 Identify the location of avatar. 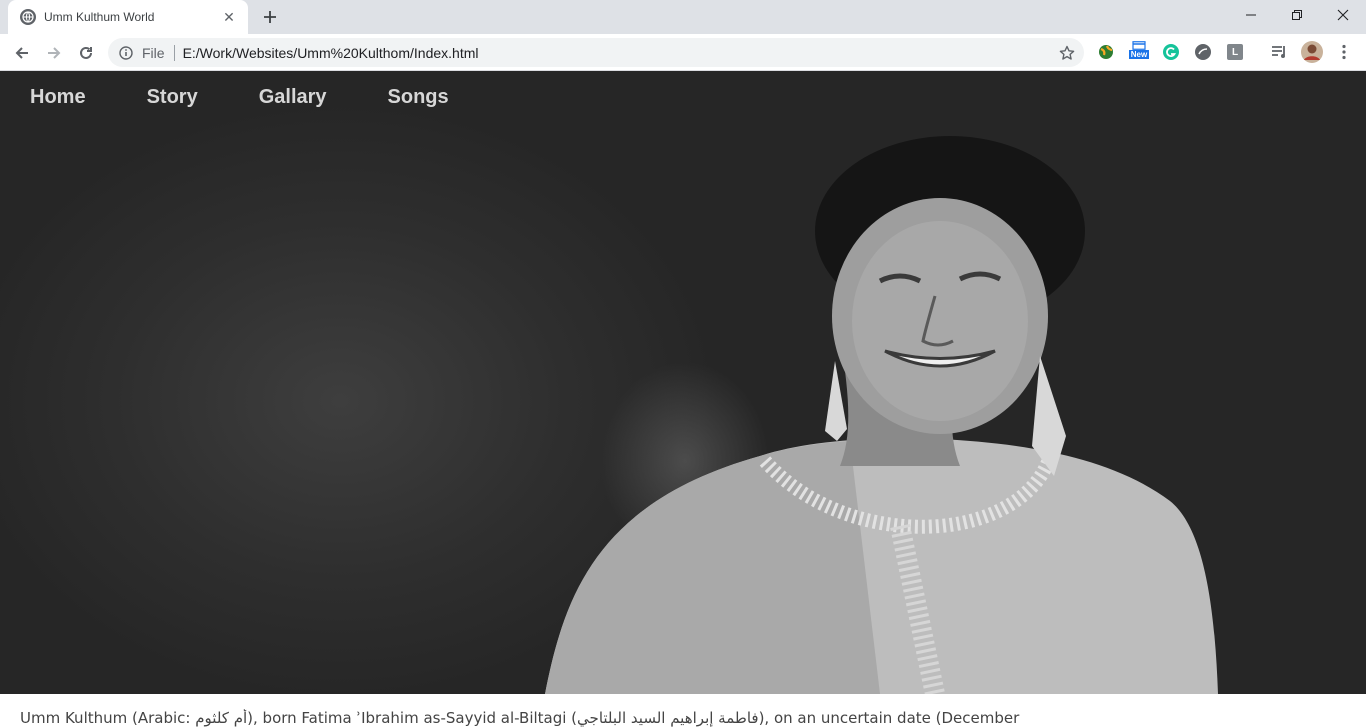
(1312, 52).